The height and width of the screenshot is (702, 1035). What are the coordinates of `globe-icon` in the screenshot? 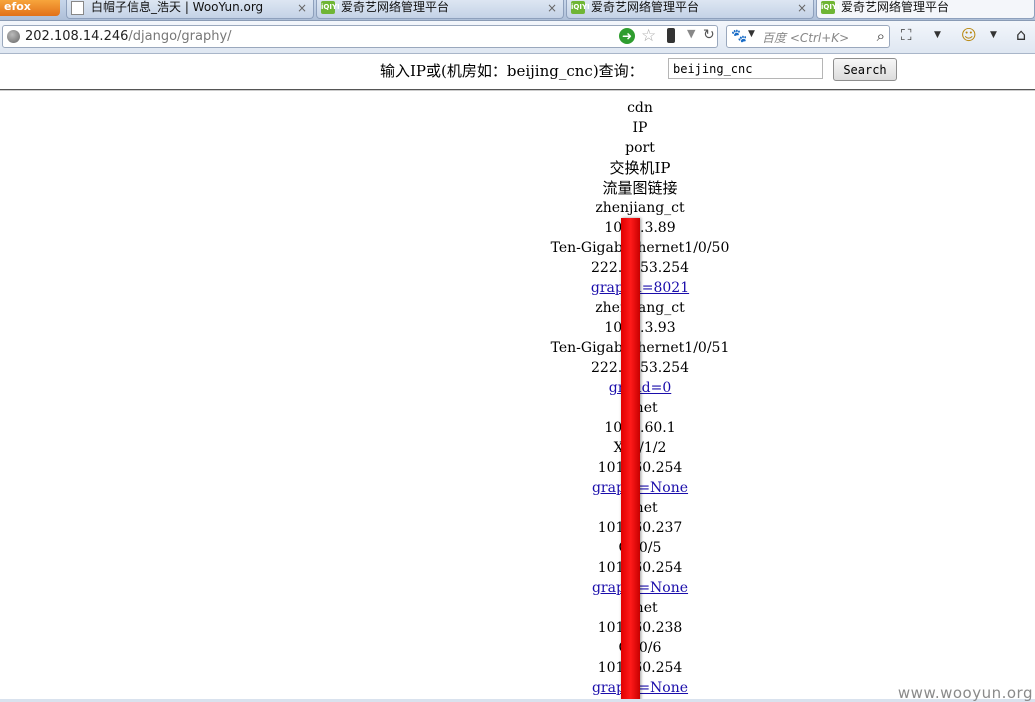 It's located at (13, 36).